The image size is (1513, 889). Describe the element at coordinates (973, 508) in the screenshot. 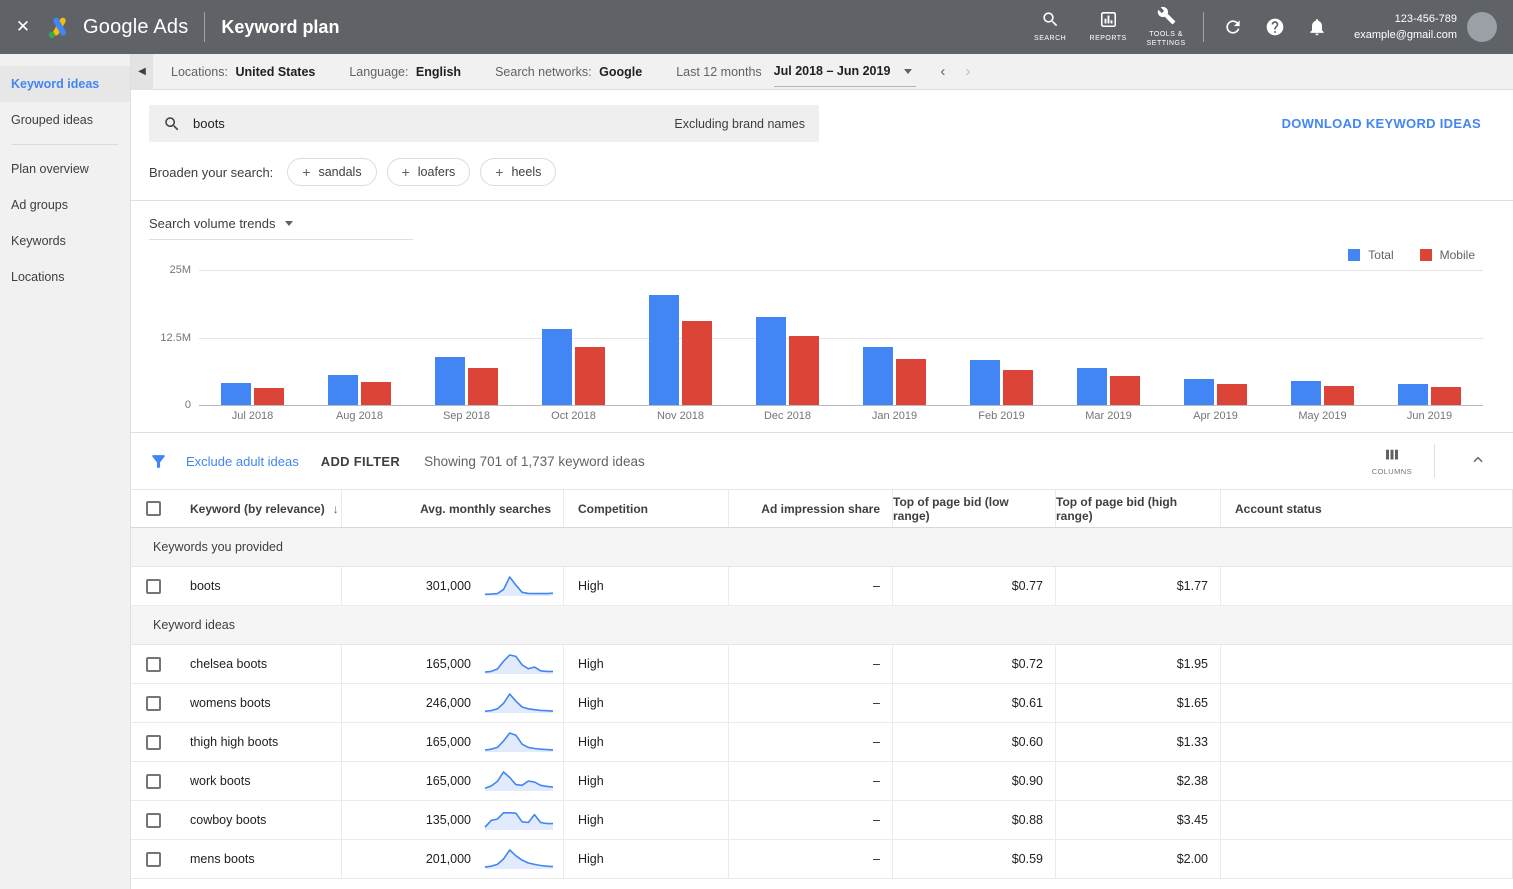

I see `header-top-of-page-bid-low-range: Top of page bid (low range)` at that location.